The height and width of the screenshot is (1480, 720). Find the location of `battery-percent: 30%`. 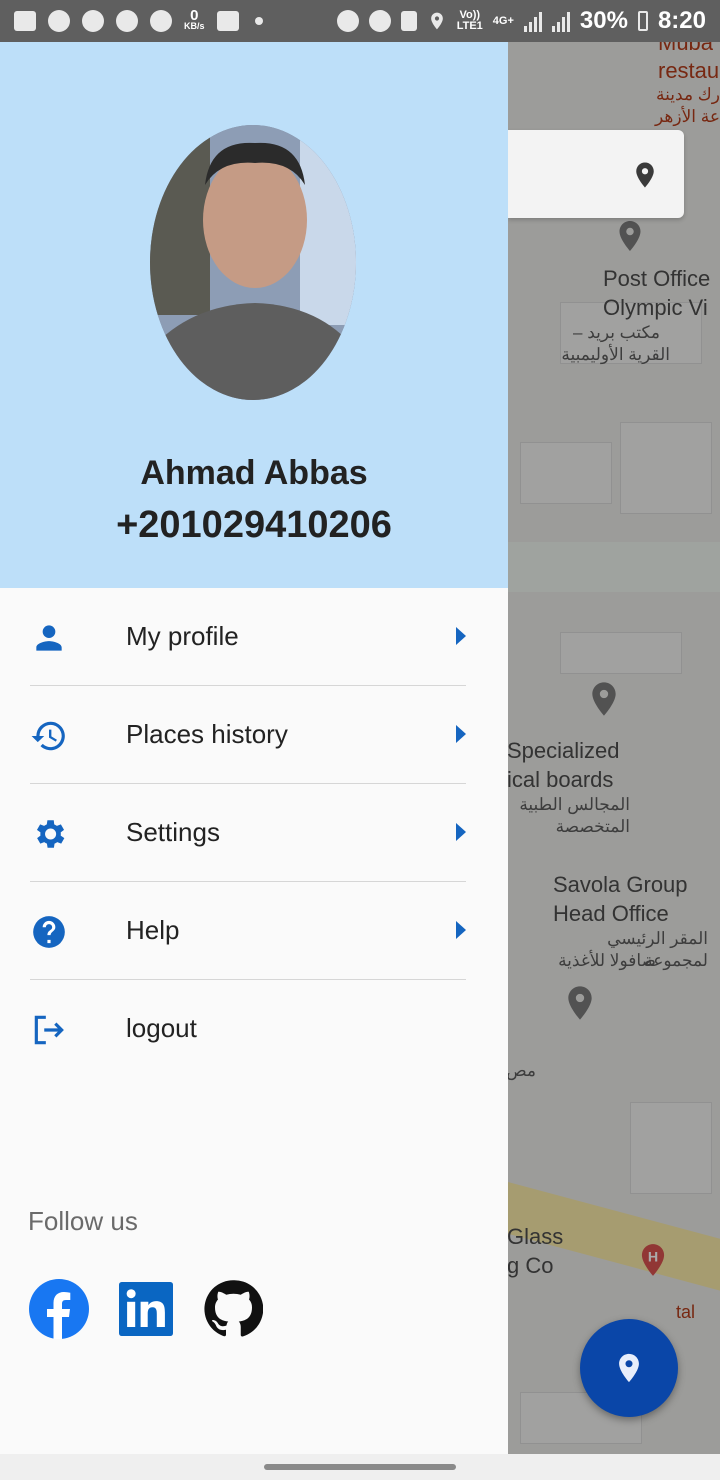

battery-percent: 30% is located at coordinates (603, 20).